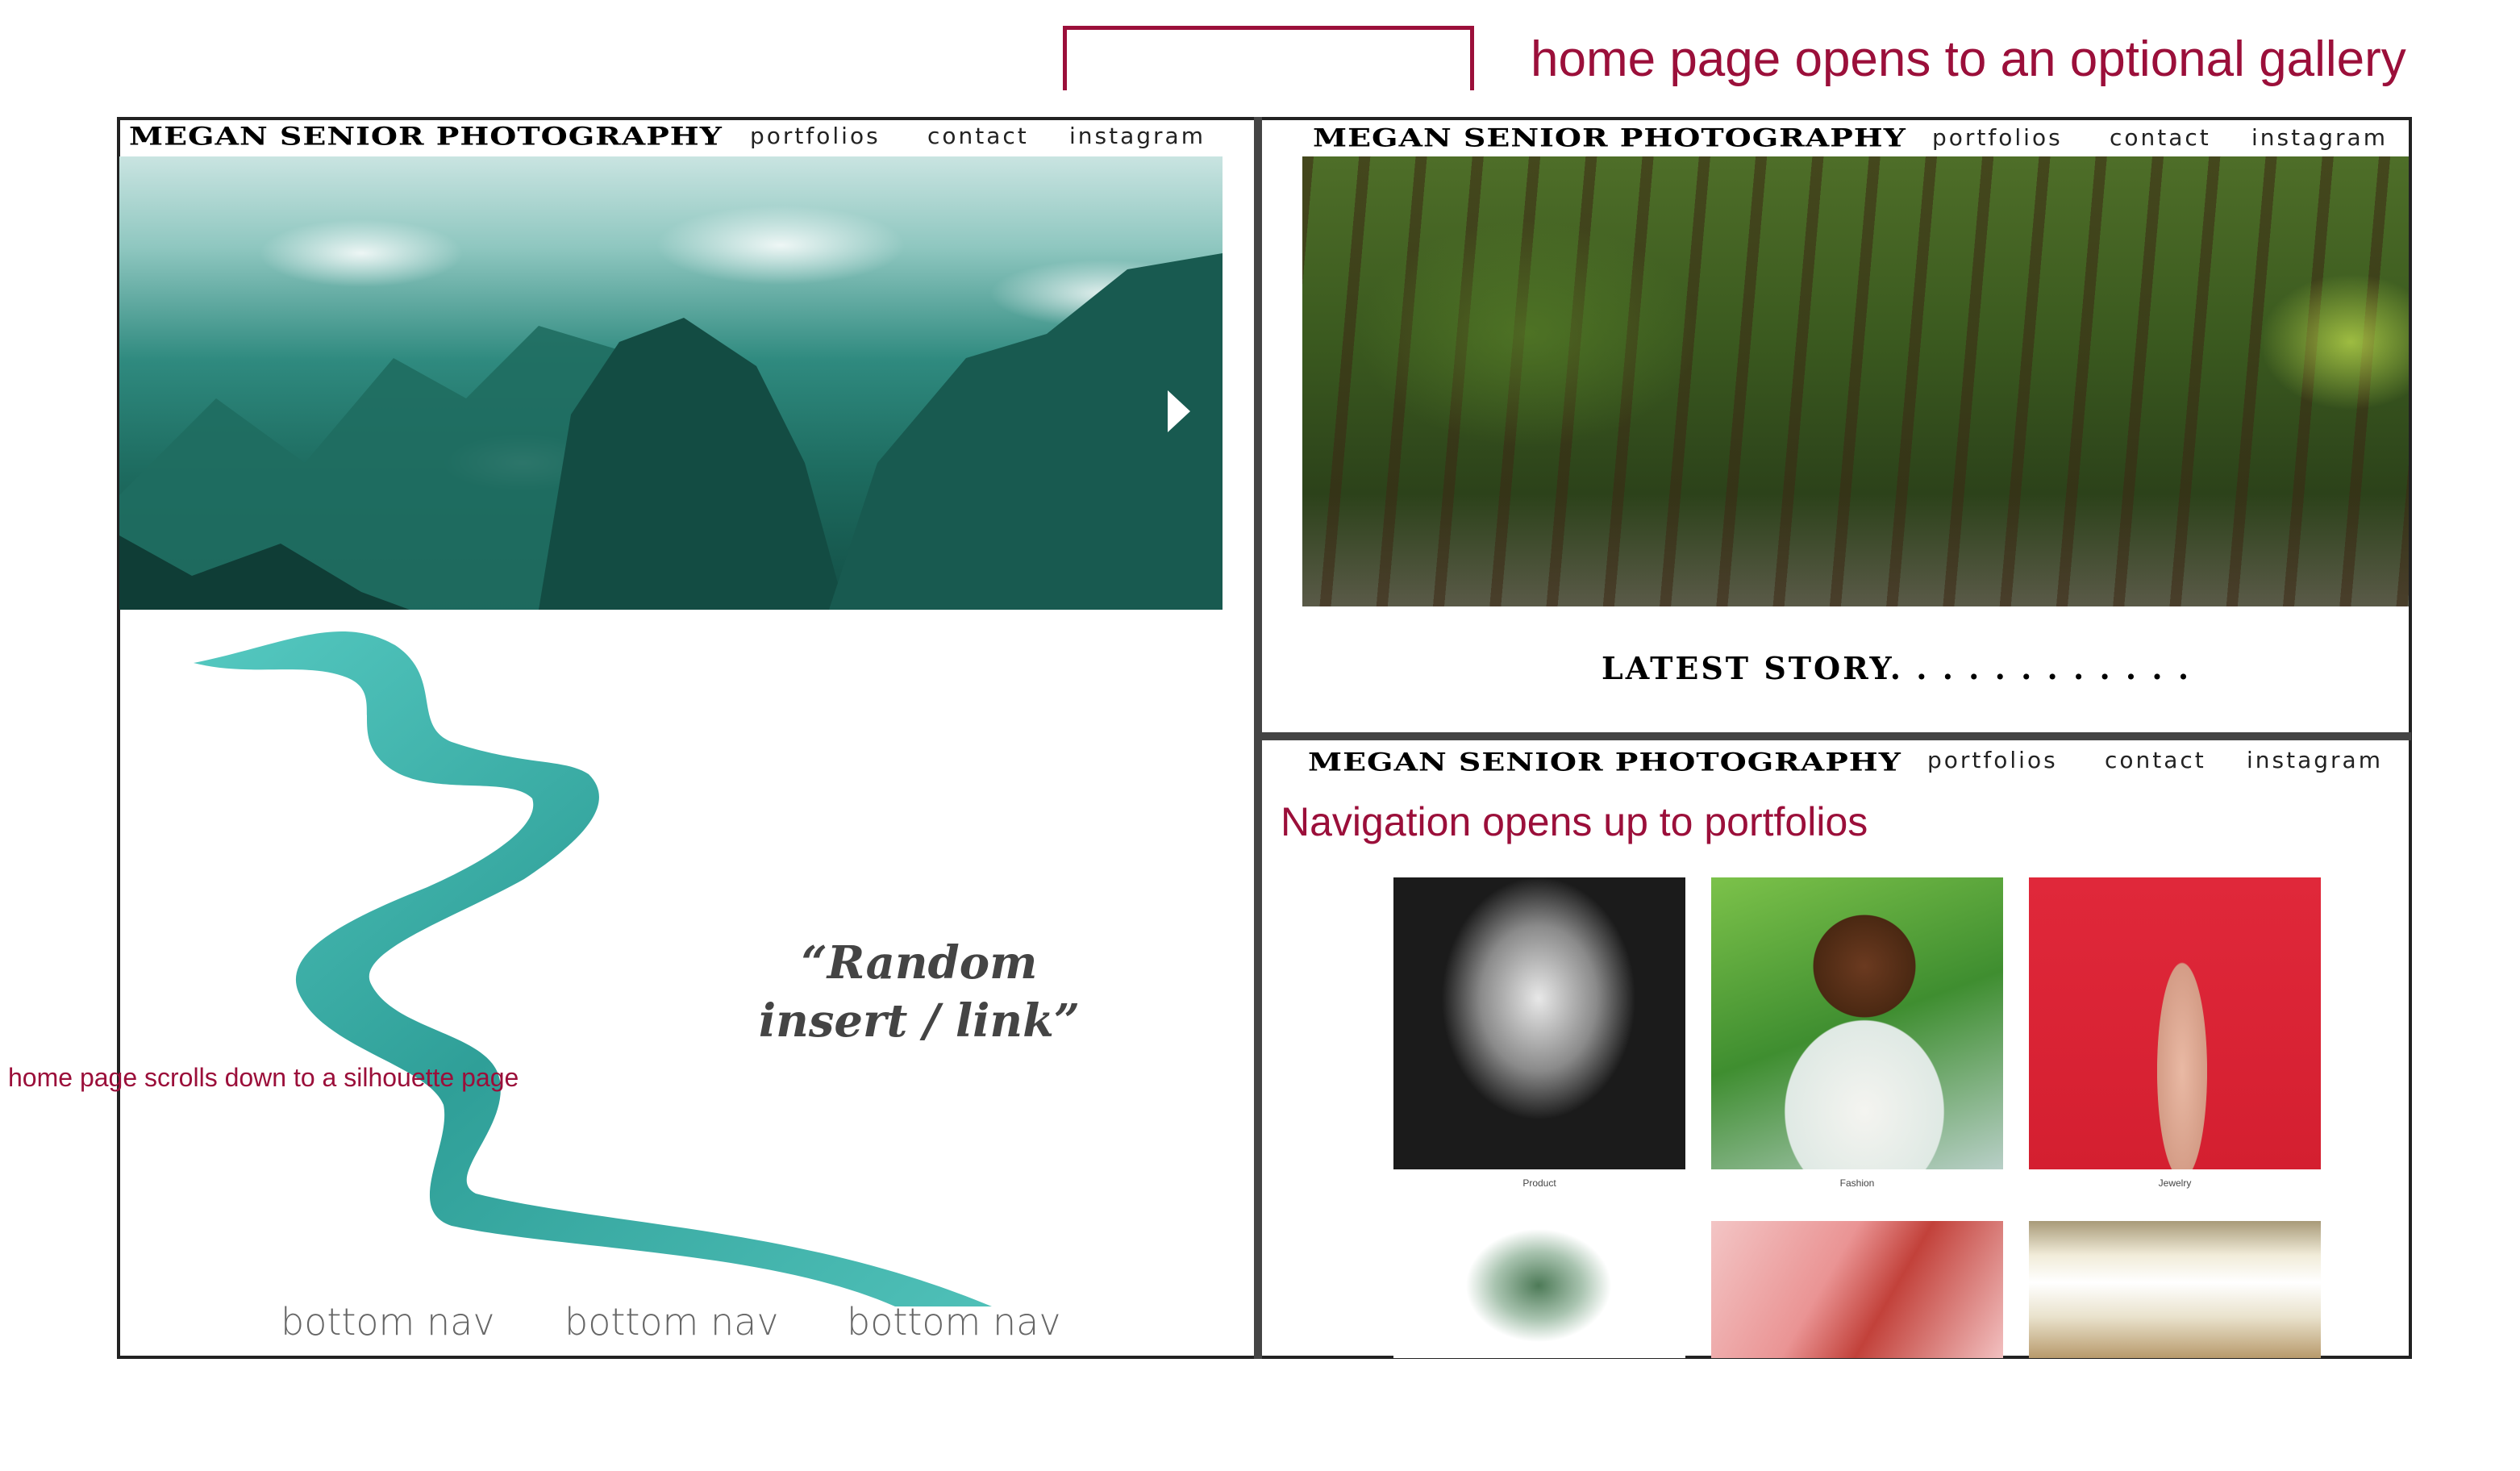 This screenshot has width=2520, height=1471. Describe the element at coordinates (1896, 668) in the screenshot. I see `latest-story-link: LATEST STORY. . . . . . . . . . . .` at that location.